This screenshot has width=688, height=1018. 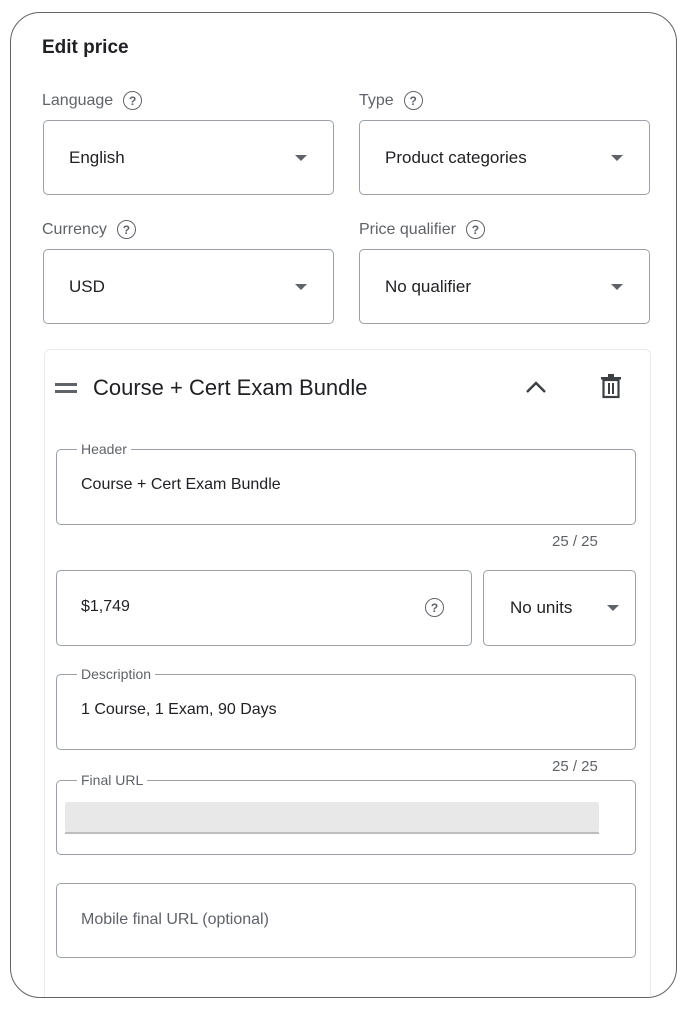 What do you see at coordinates (611, 386) in the screenshot?
I see `trash-icon` at bounding box center [611, 386].